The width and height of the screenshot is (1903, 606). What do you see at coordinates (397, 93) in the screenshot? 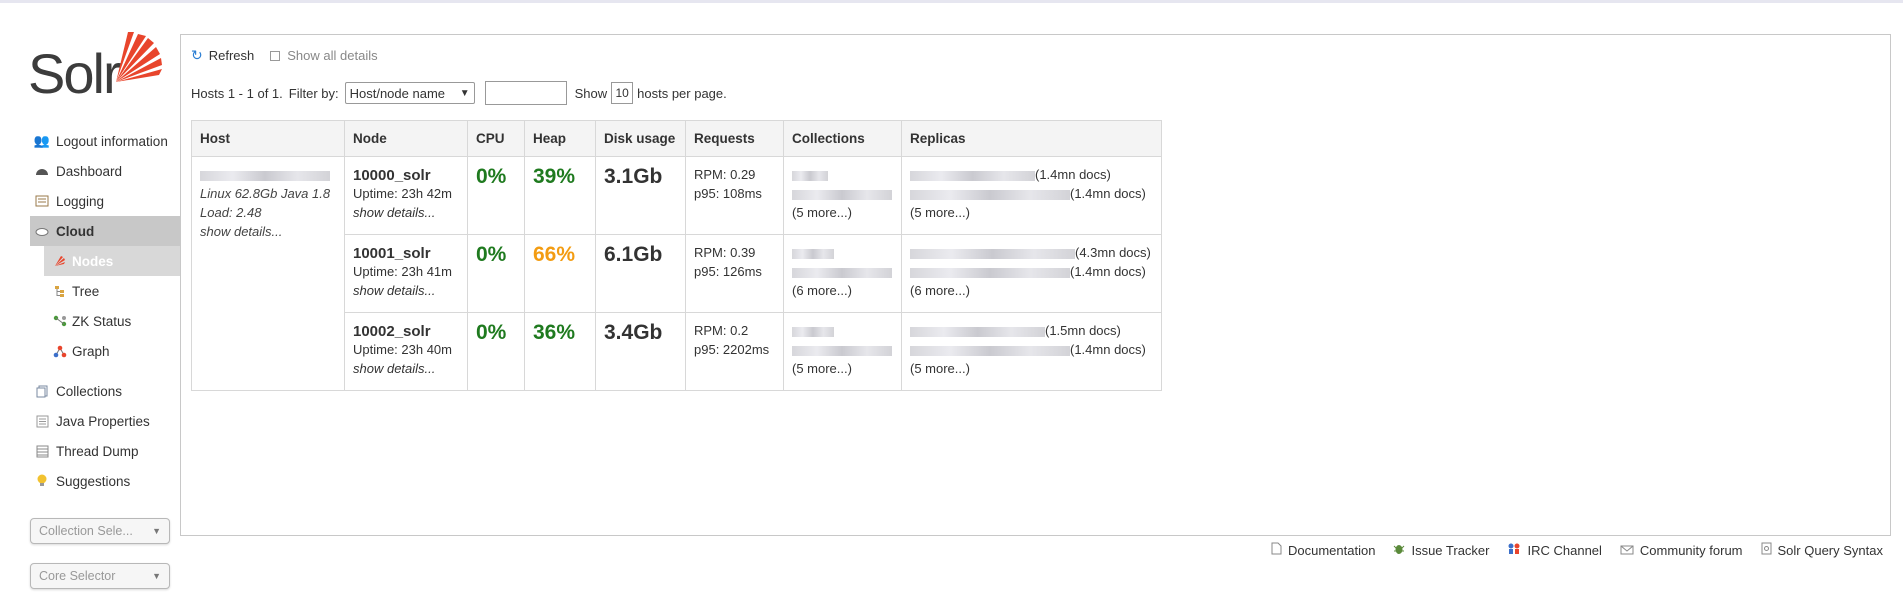
I see `filter-type-value: Host/node name` at bounding box center [397, 93].